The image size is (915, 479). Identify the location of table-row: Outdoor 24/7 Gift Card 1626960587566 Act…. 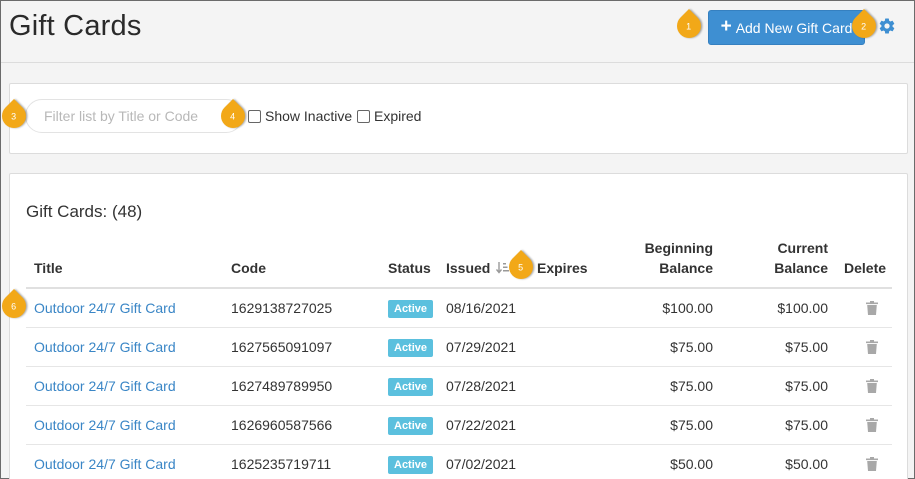
(459, 425).